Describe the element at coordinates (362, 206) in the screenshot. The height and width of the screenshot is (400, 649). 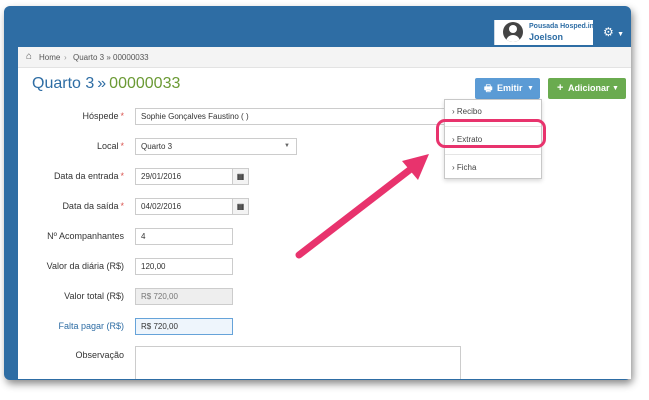
I see `annotation-arrow` at that location.